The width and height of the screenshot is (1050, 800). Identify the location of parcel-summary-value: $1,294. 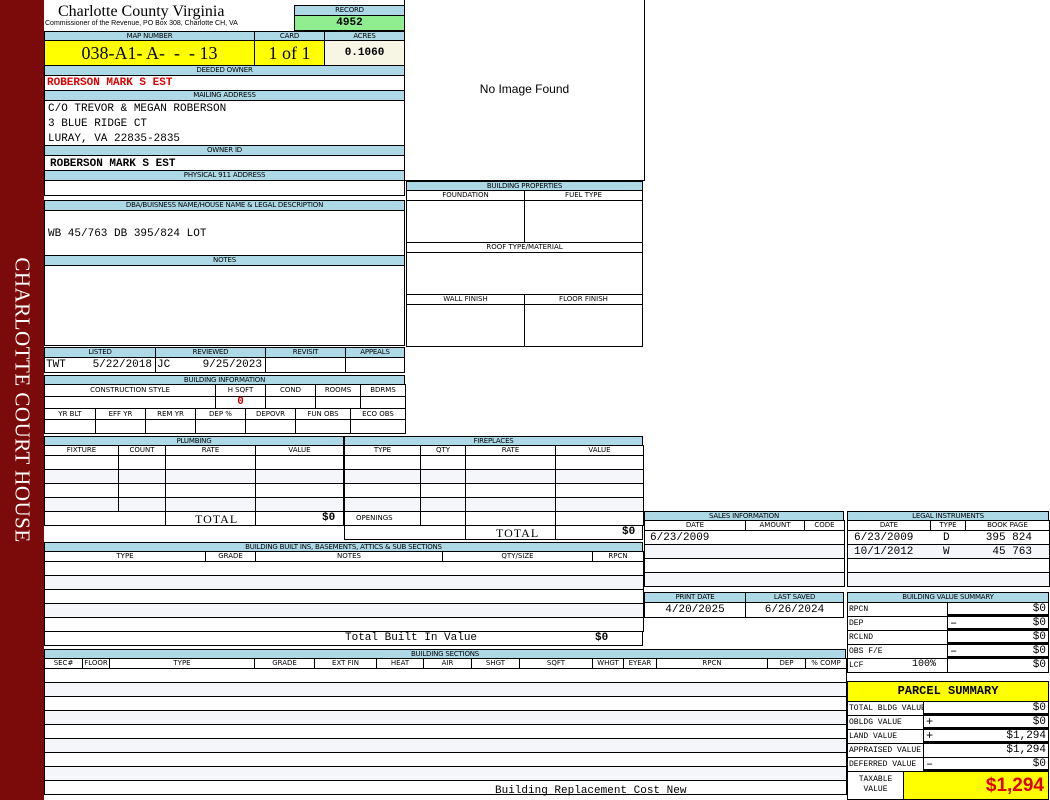
(986, 736).